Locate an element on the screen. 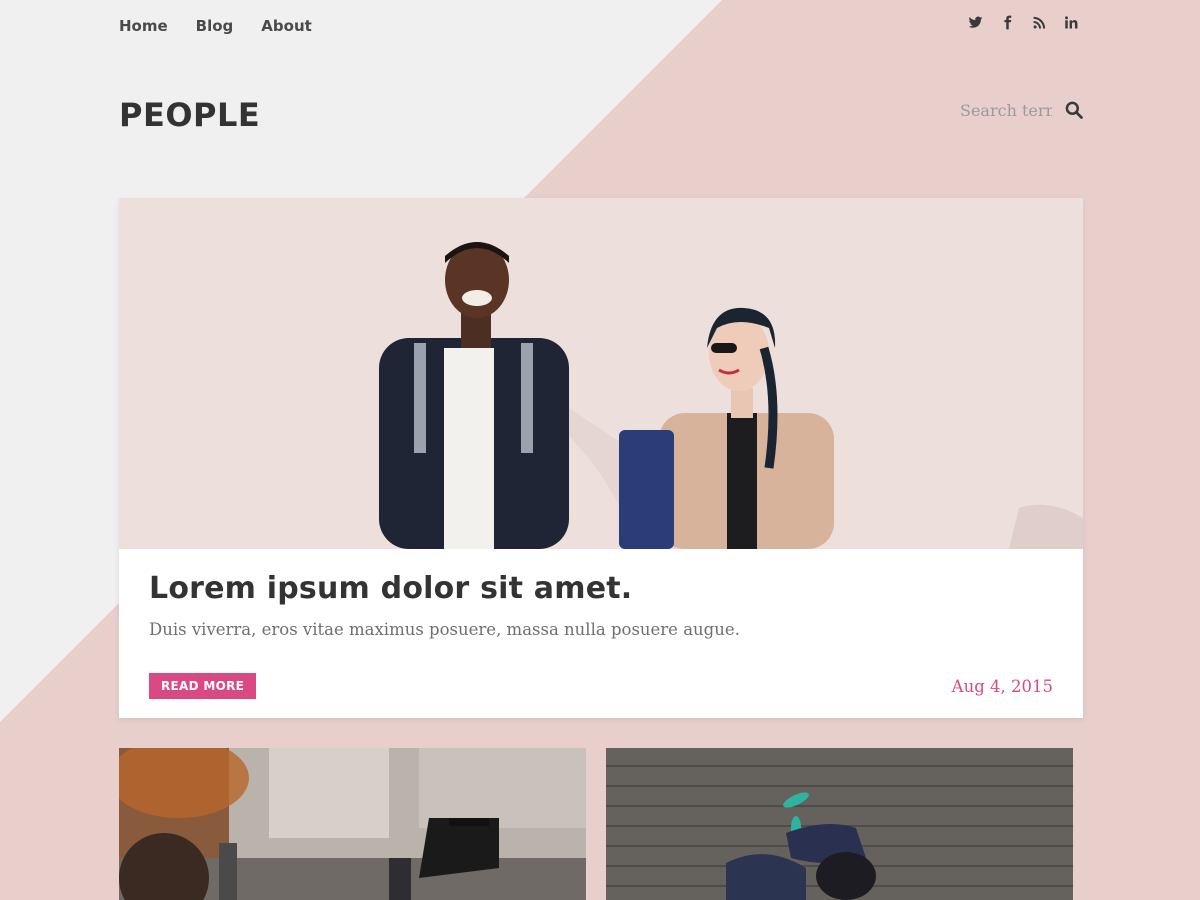 Image resolution: width=1200 pixels, height=900 pixels. main-navigation: Home Blog About is located at coordinates (215, 26).